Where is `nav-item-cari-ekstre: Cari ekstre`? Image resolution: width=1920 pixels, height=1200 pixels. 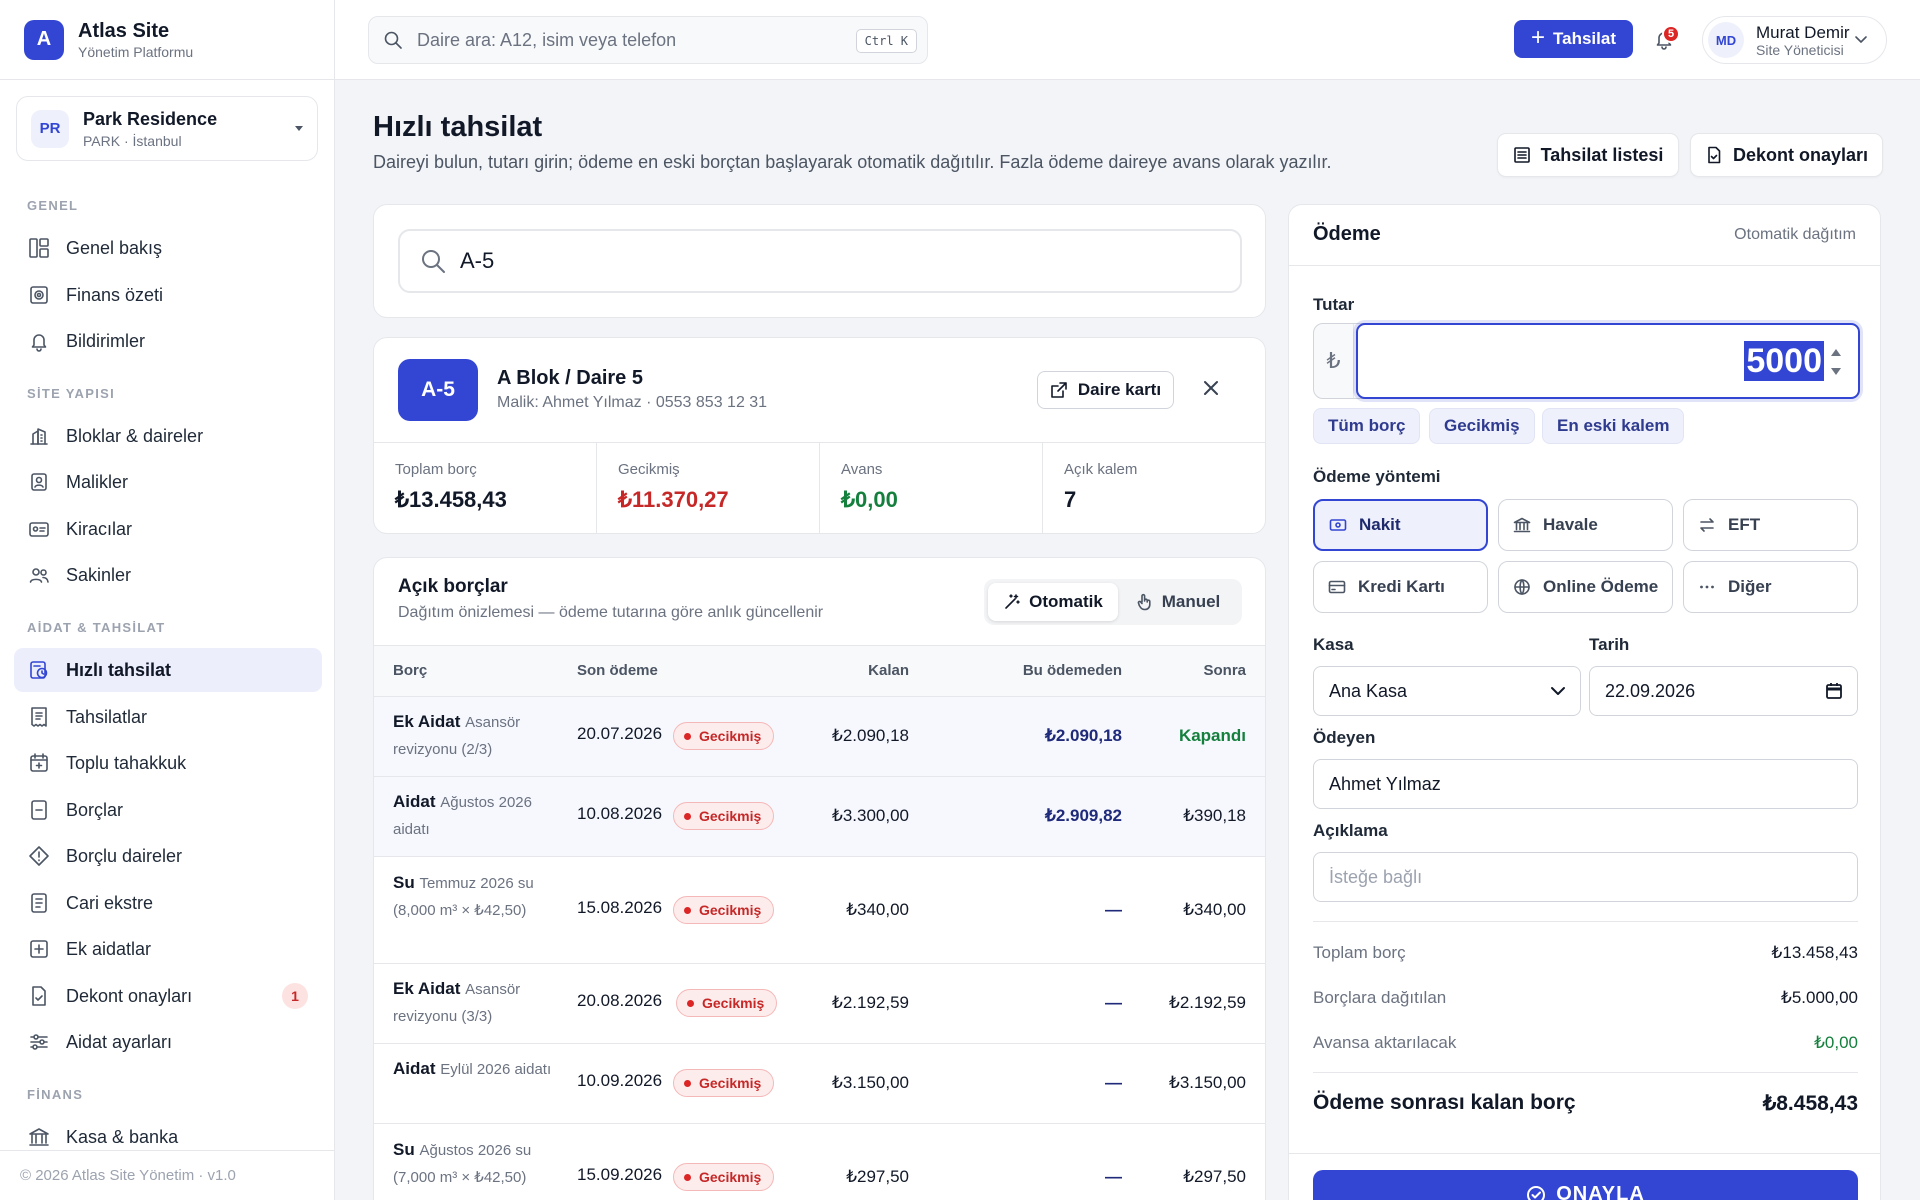 nav-item-cari-ekstre: Cari ekstre is located at coordinates (168, 903).